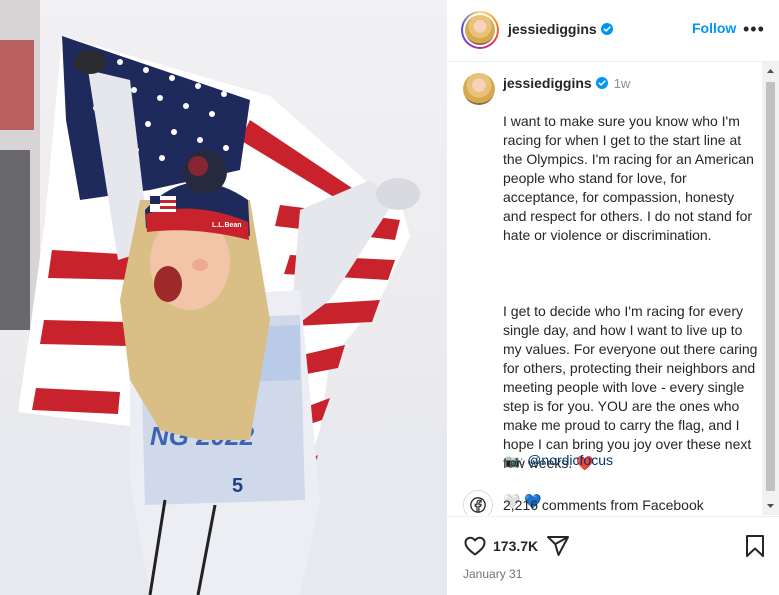 The image size is (779, 595). What do you see at coordinates (552, 29) in the screenshot?
I see `header-username: jessiediggins` at bounding box center [552, 29].